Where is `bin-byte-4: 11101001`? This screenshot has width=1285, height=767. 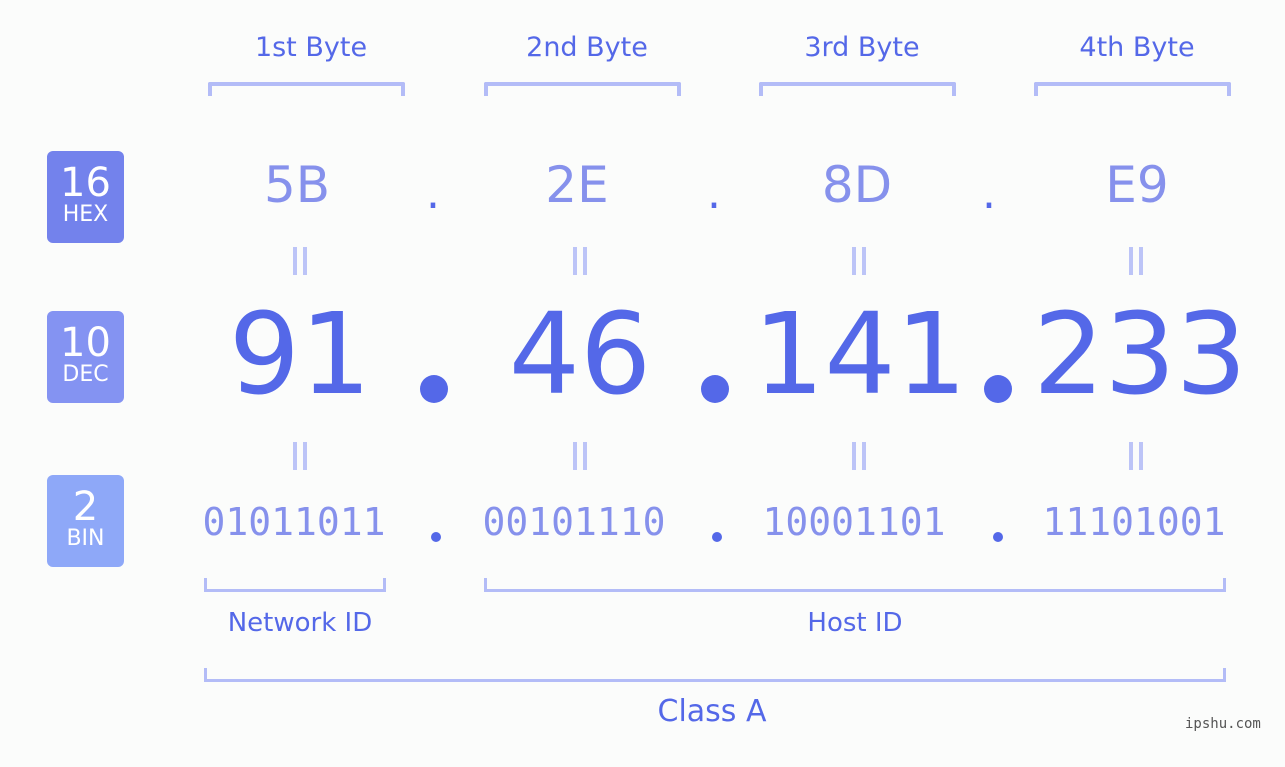 bin-byte-4: 11101001 is located at coordinates (1134, 522).